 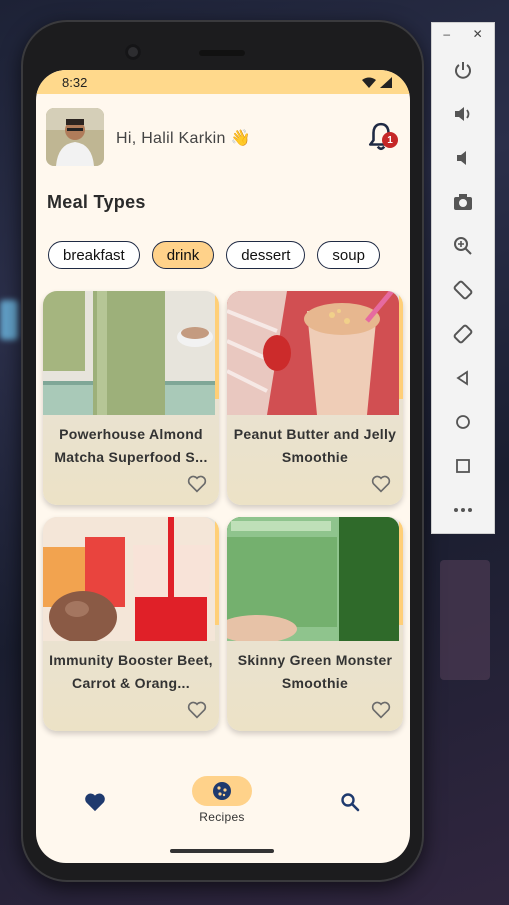 I want to click on power-icon, so click(x=463, y=70).